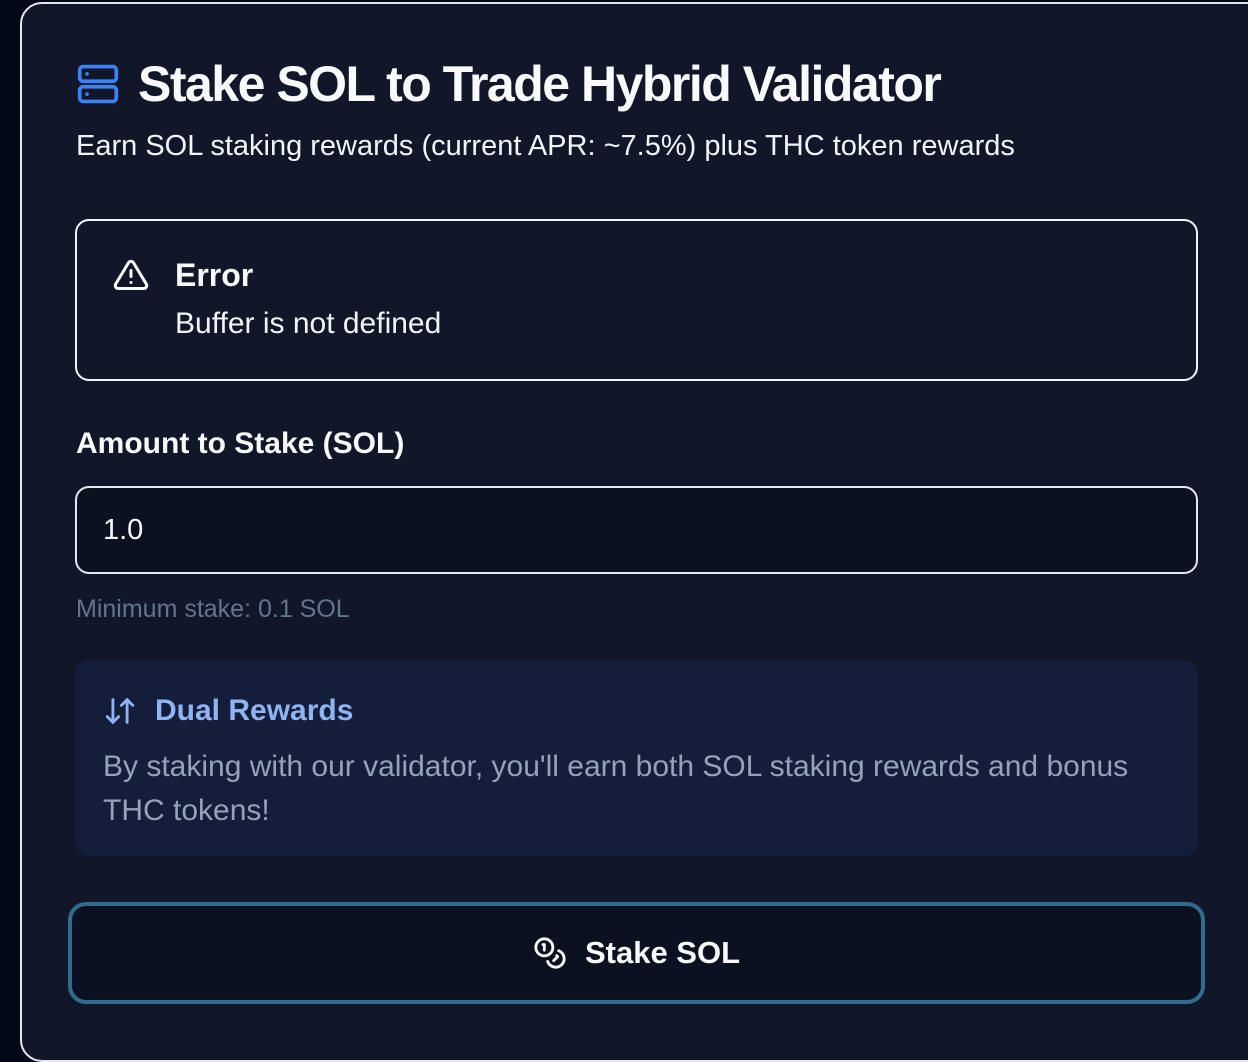 This screenshot has height=1062, width=1248. Describe the element at coordinates (636, 300) in the screenshot. I see `error-alert: Error Buffer is not defined` at that location.